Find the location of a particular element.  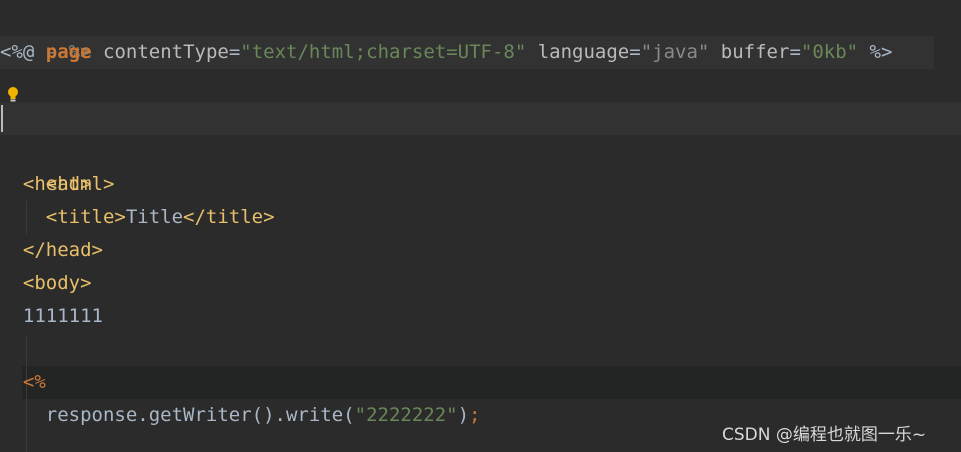

code-line-title: <title>Title</title> is located at coordinates (137, 217).